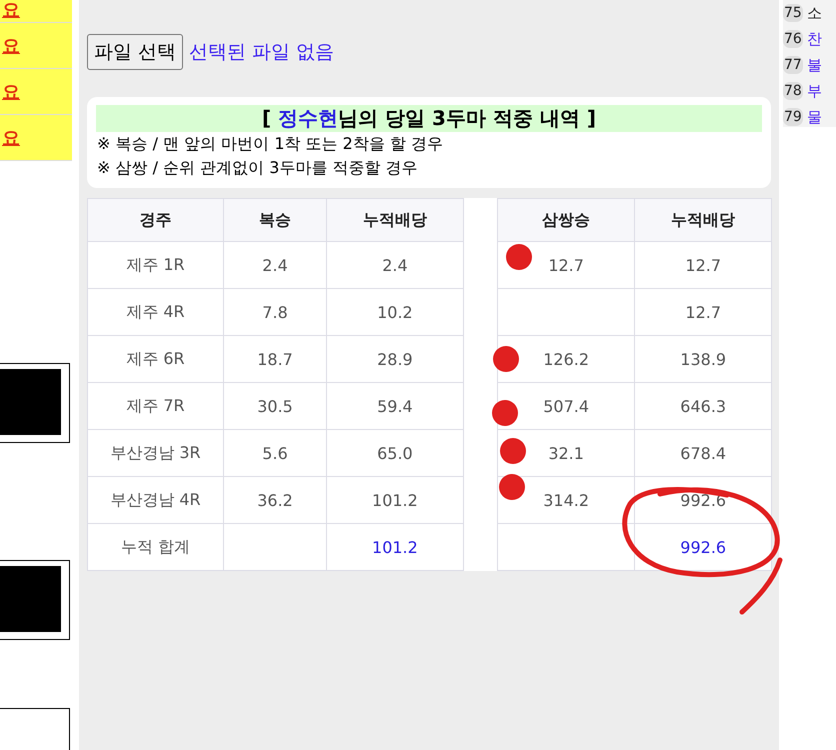 This screenshot has height=750, width=836. What do you see at coordinates (703, 406) in the screenshot?
I see `table-cell: 646.3` at bounding box center [703, 406].